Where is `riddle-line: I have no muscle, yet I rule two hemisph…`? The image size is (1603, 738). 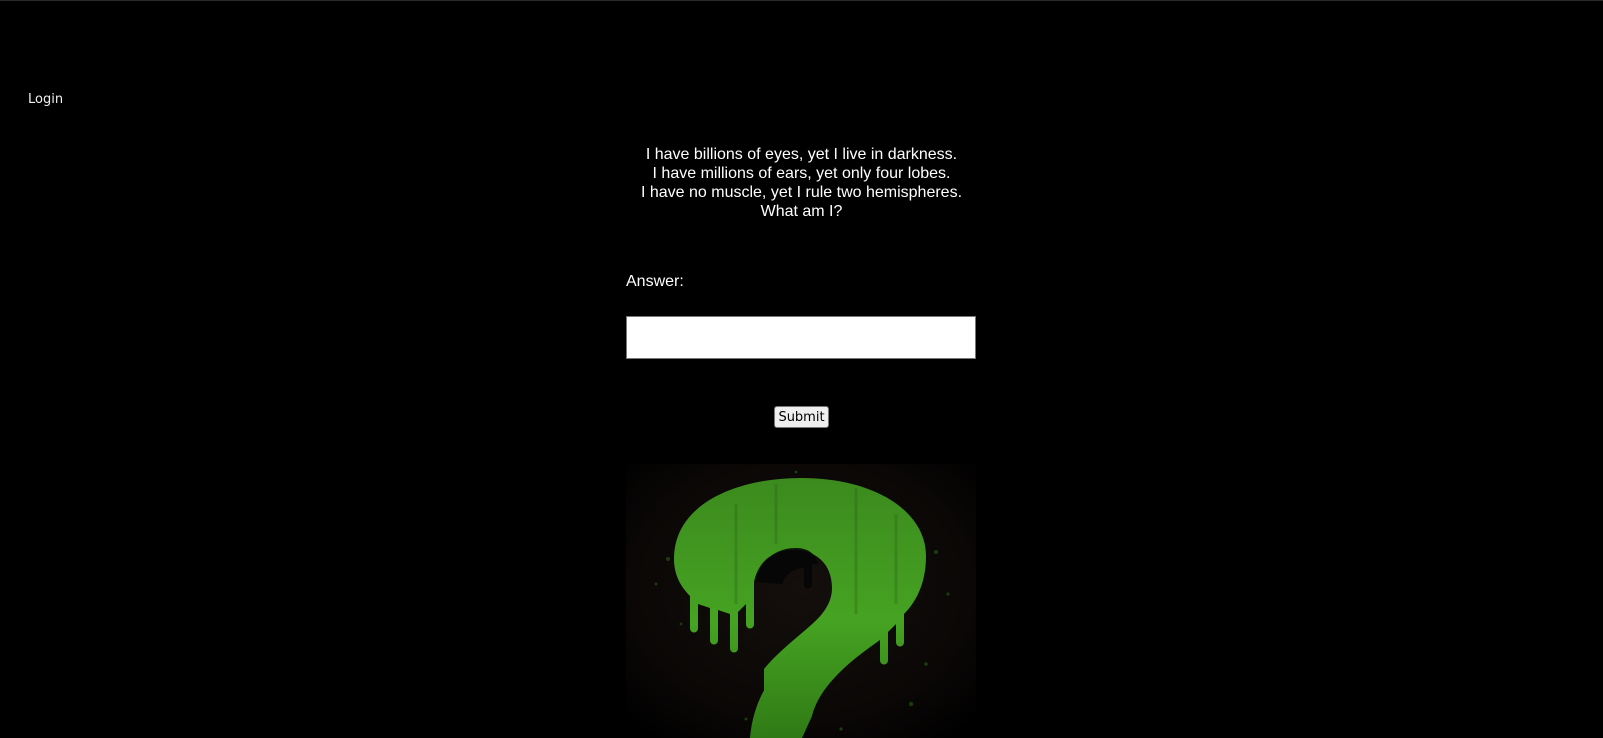
riddle-line: I have no muscle, yet I rule two hemisph… is located at coordinates (801, 192).